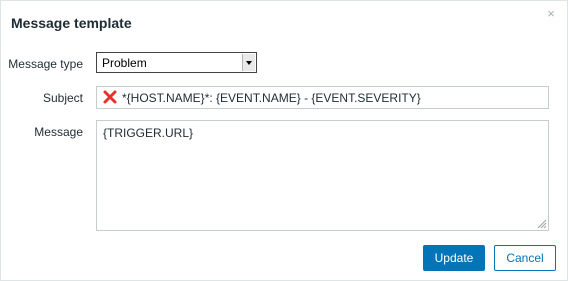 The width and height of the screenshot is (568, 281). What do you see at coordinates (124, 63) in the screenshot?
I see `message-type-selected-value: Problem` at bounding box center [124, 63].